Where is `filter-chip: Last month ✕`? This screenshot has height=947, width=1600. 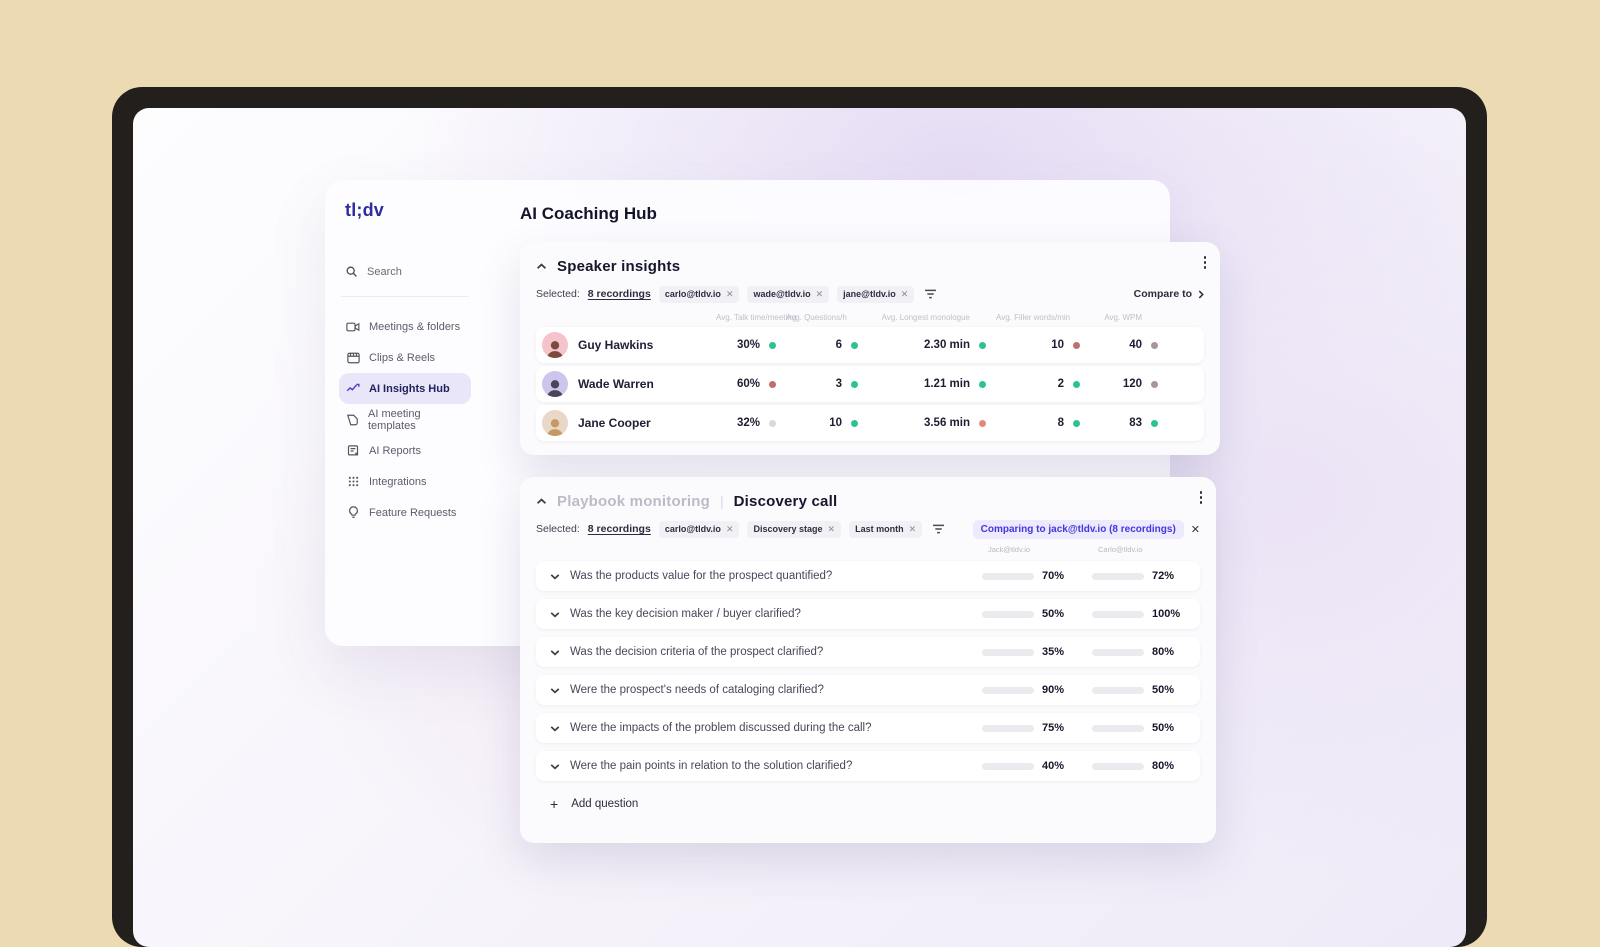
filter-chip: Last month ✕ is located at coordinates (886, 529).